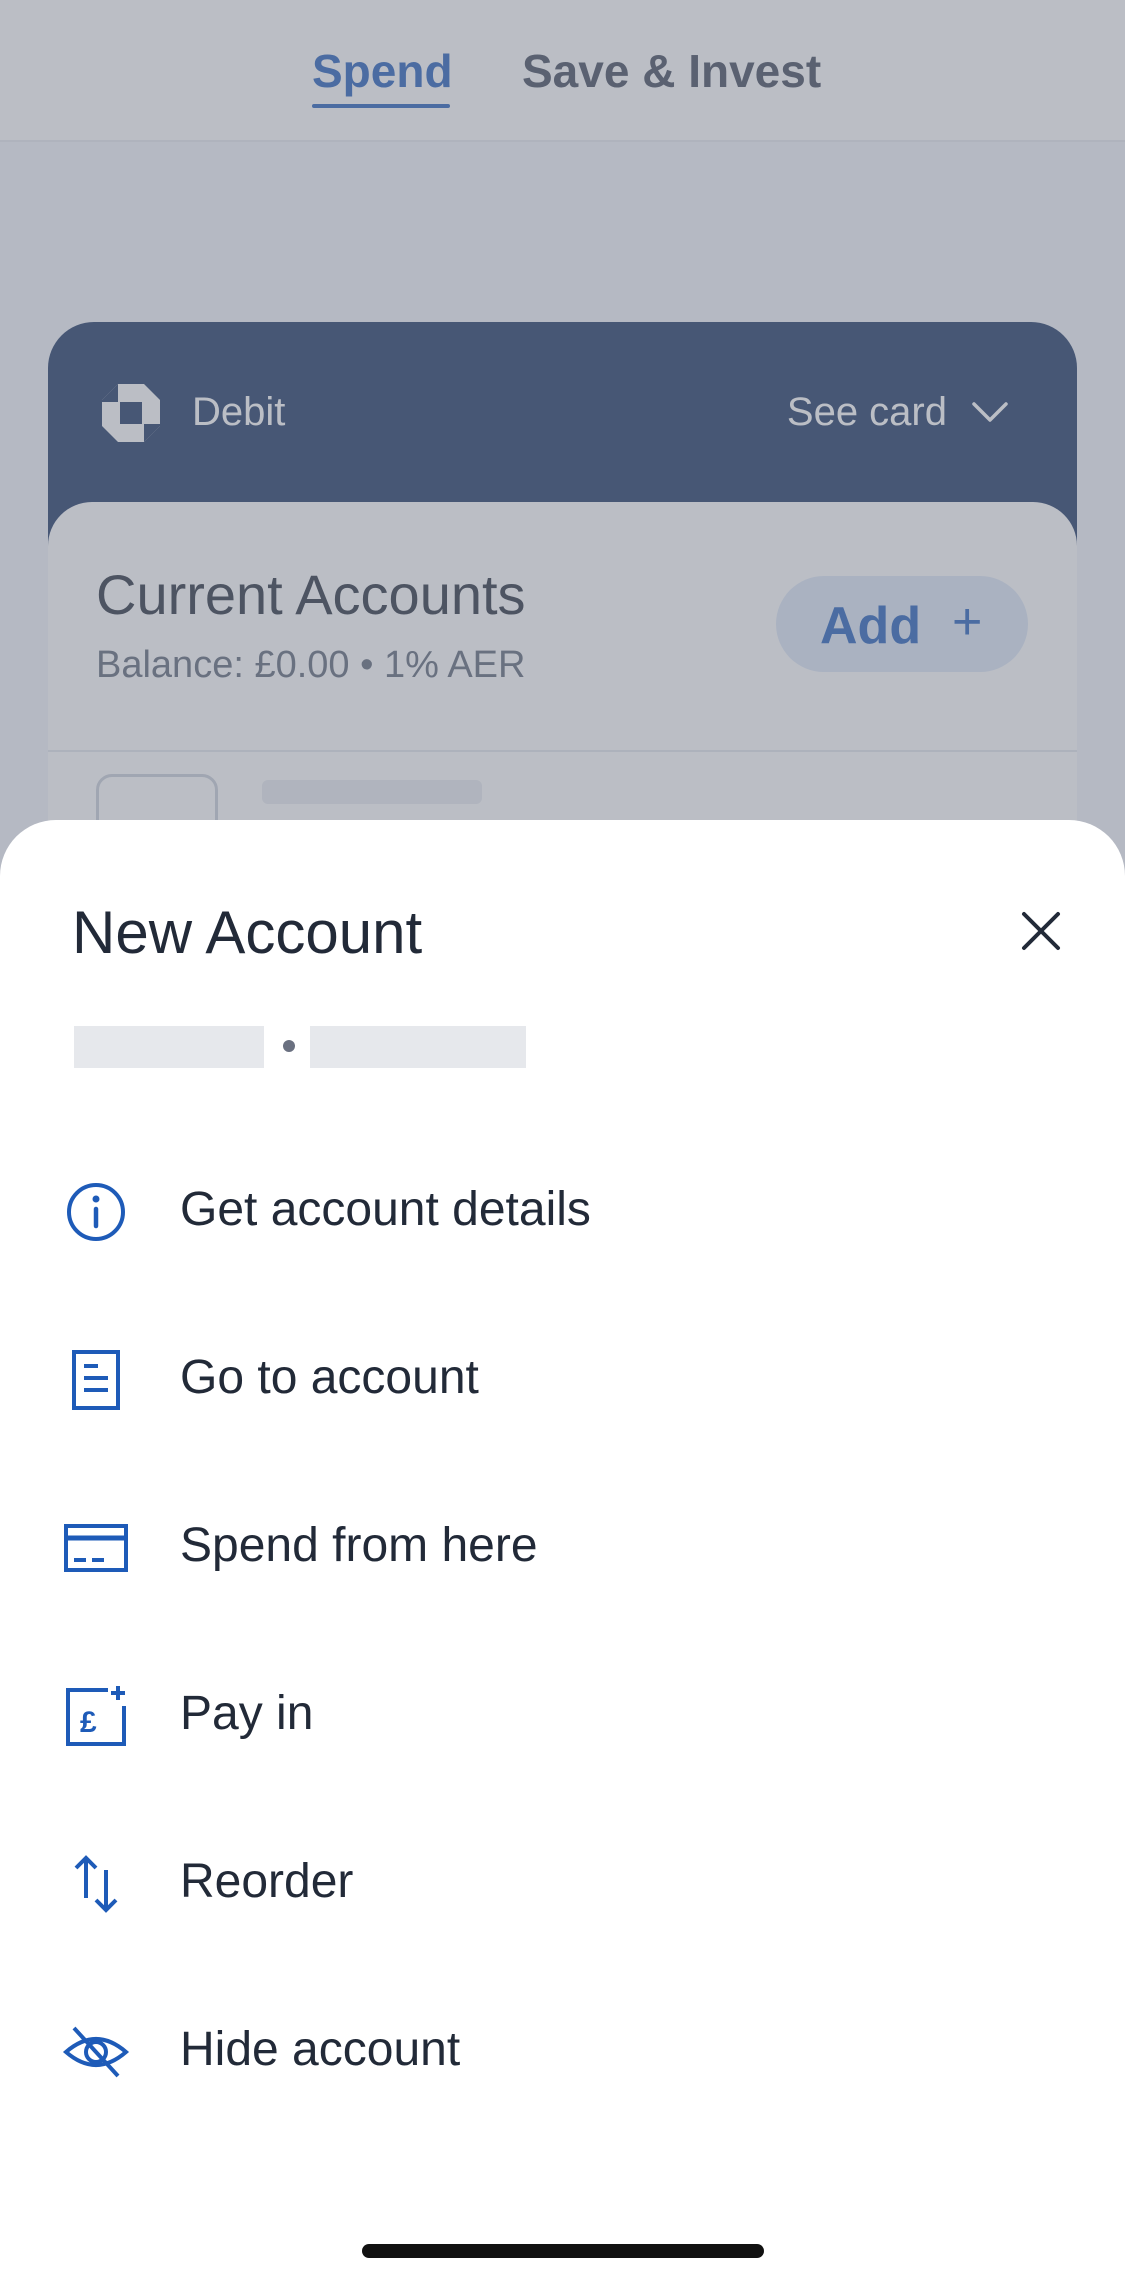 This screenshot has width=1125, height=2284. I want to click on menu-item-label: Hide account, so click(320, 2049).